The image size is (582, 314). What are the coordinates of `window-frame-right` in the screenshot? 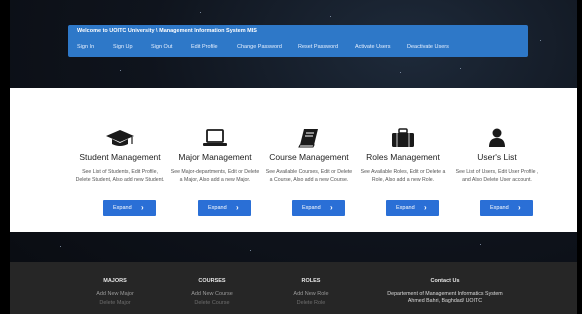 It's located at (579, 157).